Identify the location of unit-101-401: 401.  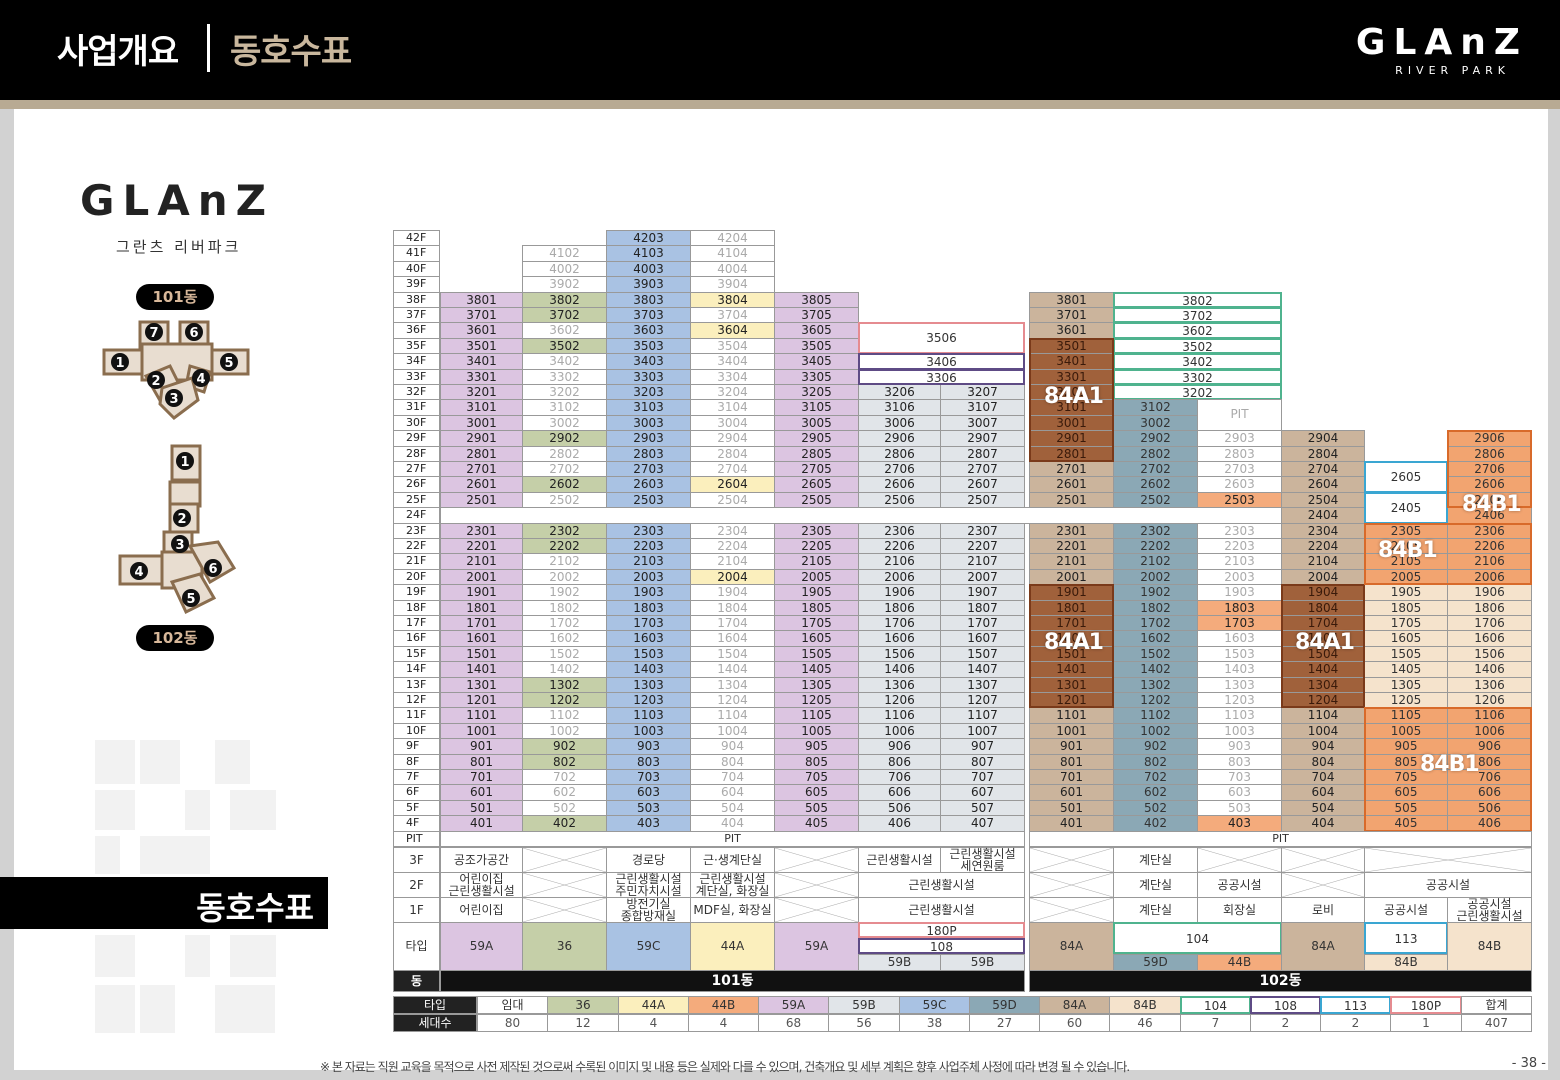
(481, 823).